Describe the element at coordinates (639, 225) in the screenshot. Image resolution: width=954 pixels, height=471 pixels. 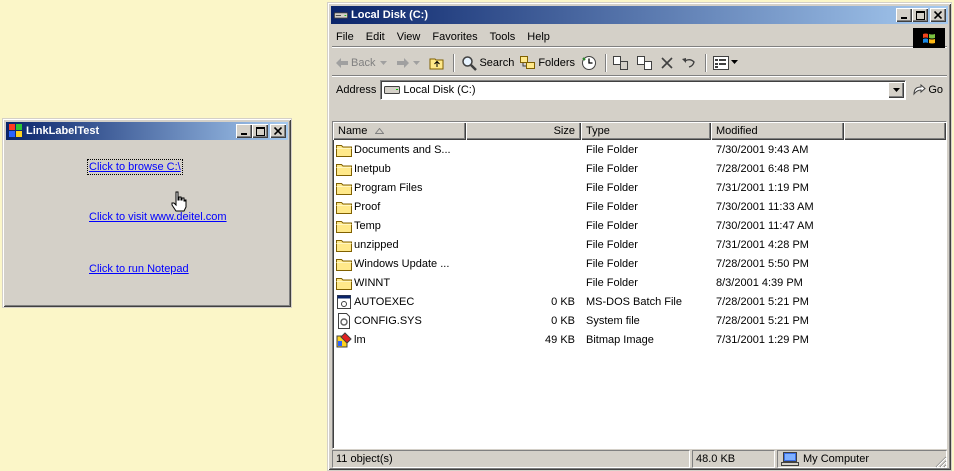
I see `file-row: Temp File Folder 7/30/2001 11:47 AM` at that location.